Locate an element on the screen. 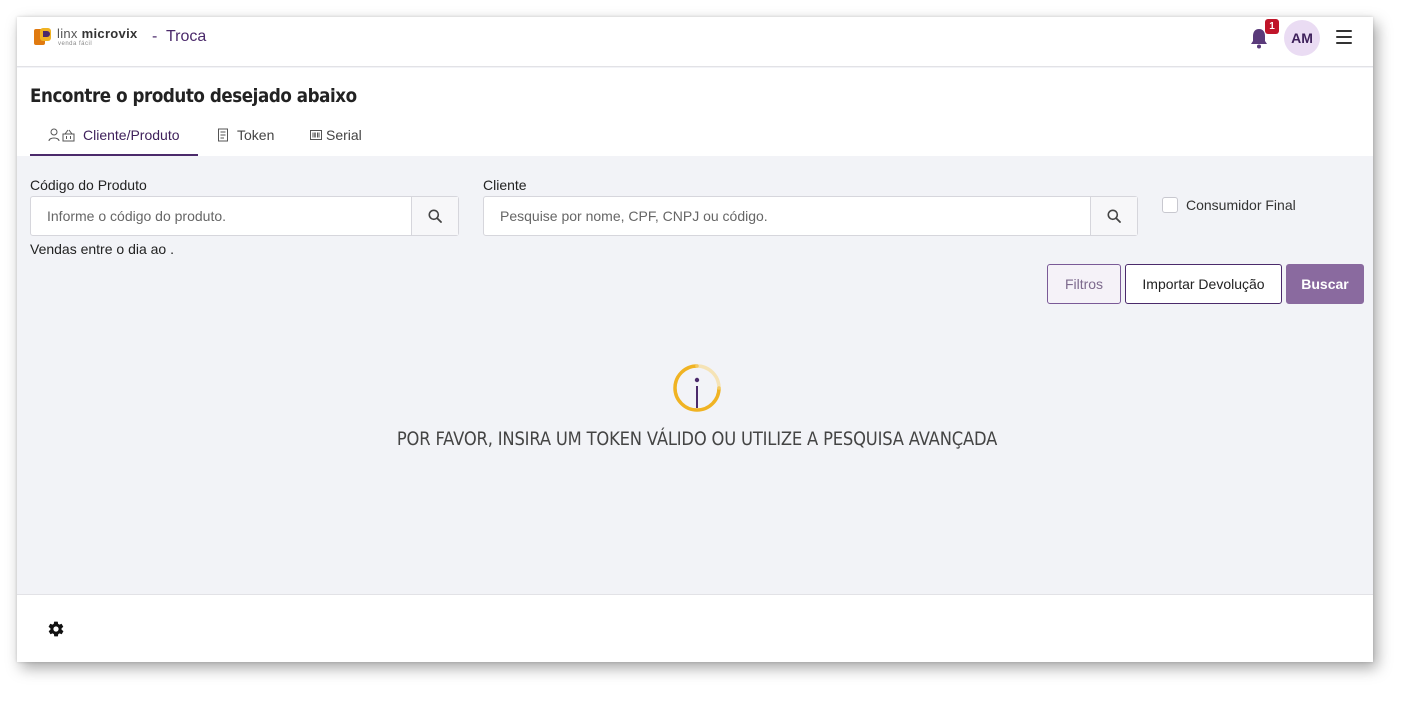 This screenshot has height=710, width=1421. top-bar: linx microvix venda fácil - Troca 1 AM is located at coordinates (695, 42).